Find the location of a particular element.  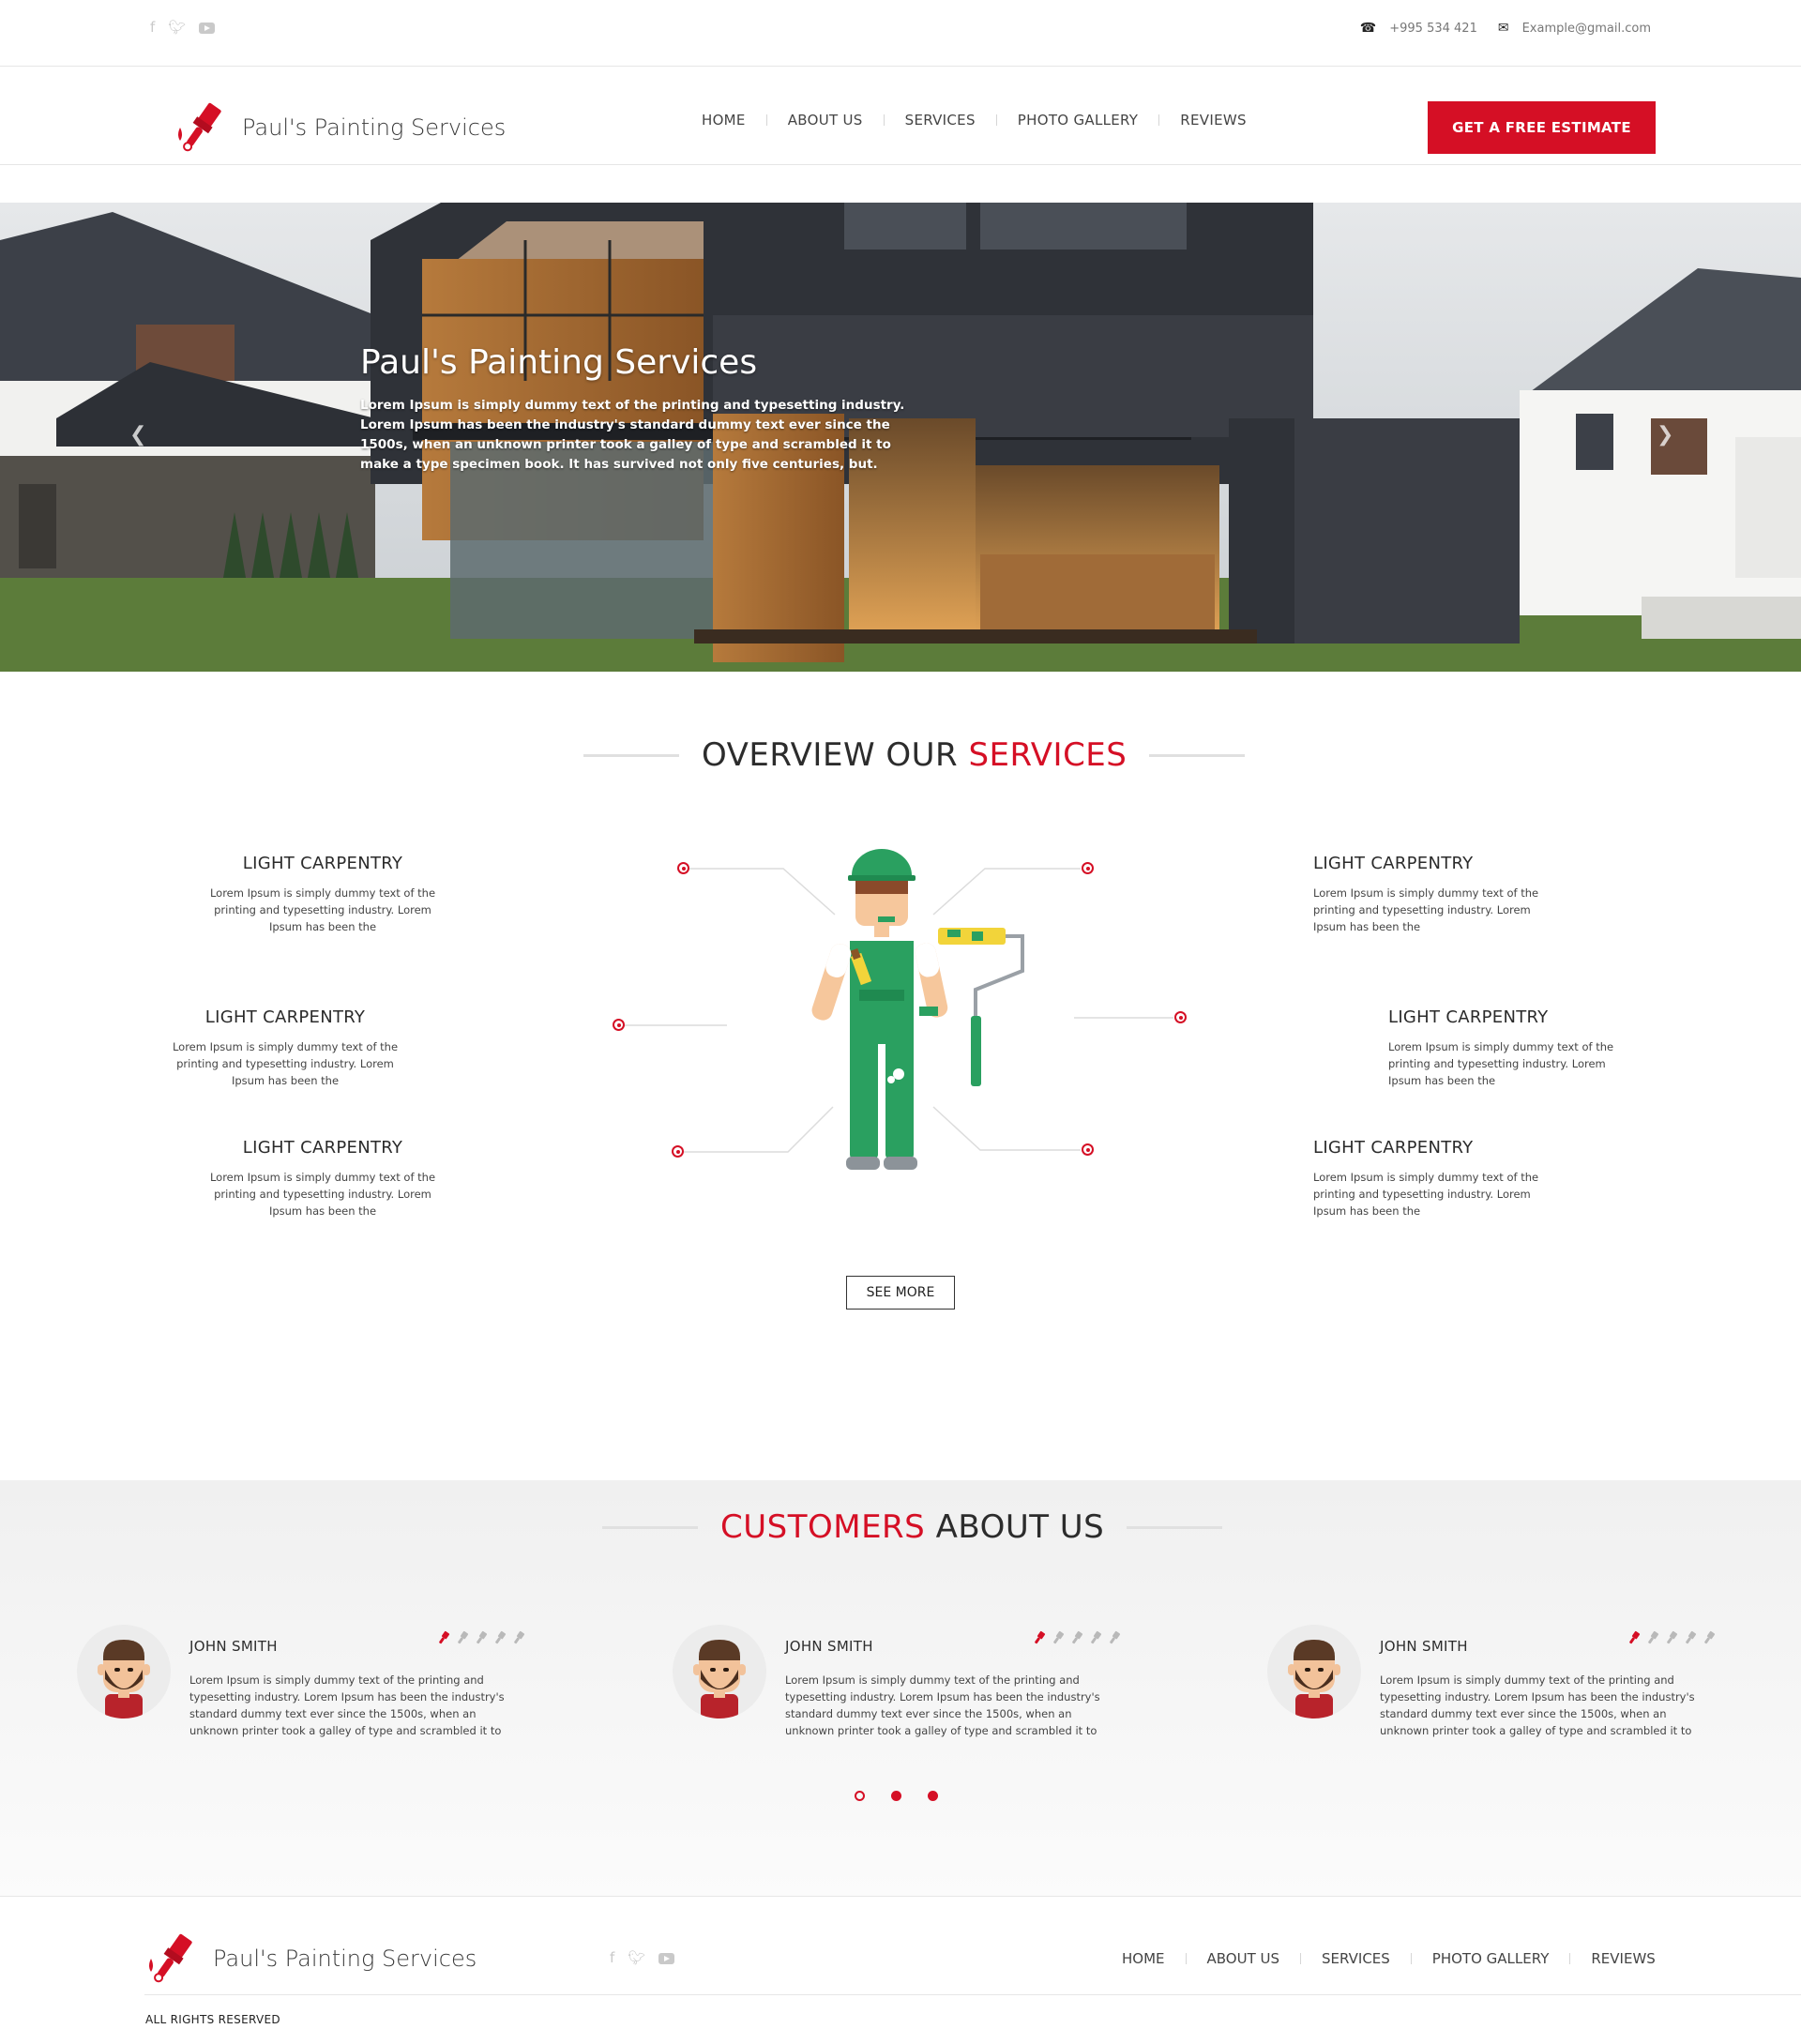

footer-brand-name: Paul's Painting Services is located at coordinates (345, 1959).